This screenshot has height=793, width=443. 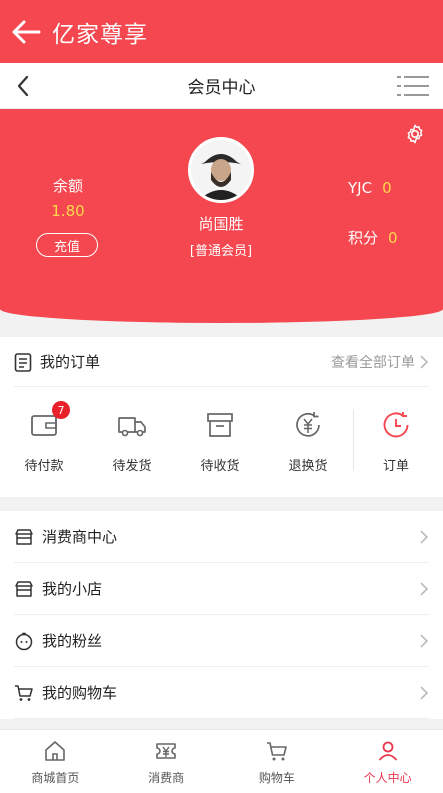 What do you see at coordinates (80, 537) in the screenshot?
I see `menu-item-label: 消费商中心` at bounding box center [80, 537].